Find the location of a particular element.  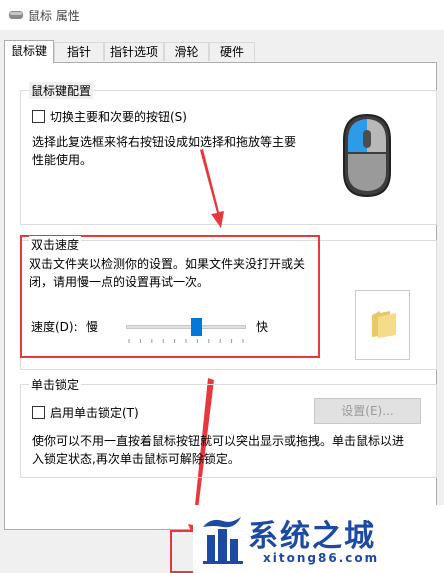

double-click-test-area is located at coordinates (382, 325).